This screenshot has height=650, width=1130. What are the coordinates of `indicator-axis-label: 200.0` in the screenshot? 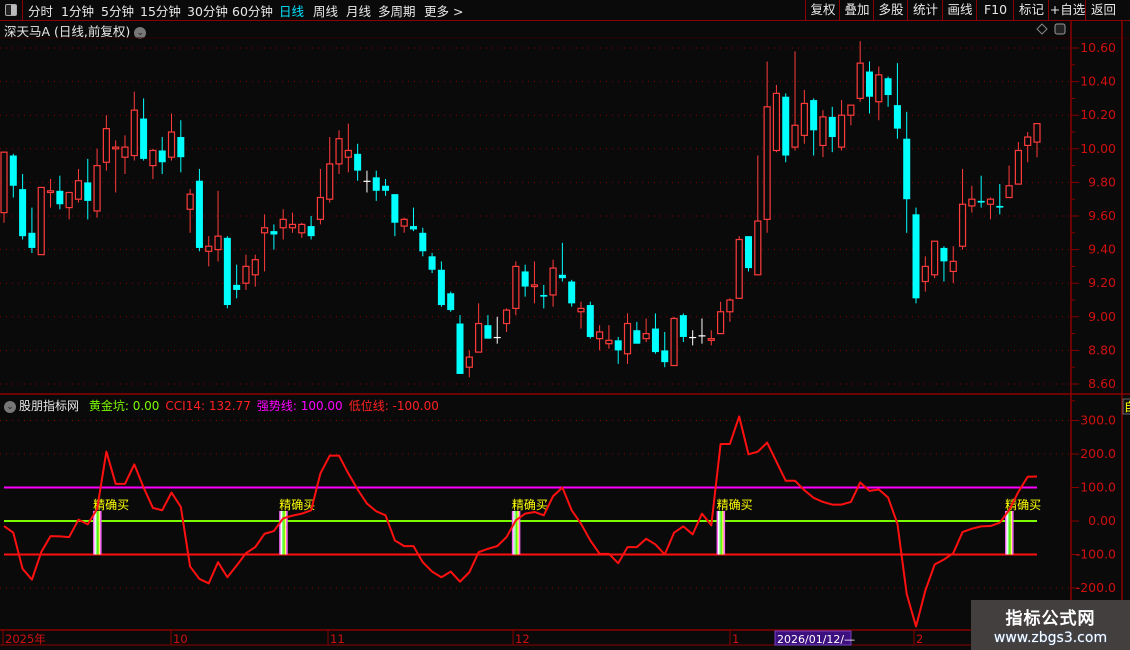 It's located at (1098, 453).